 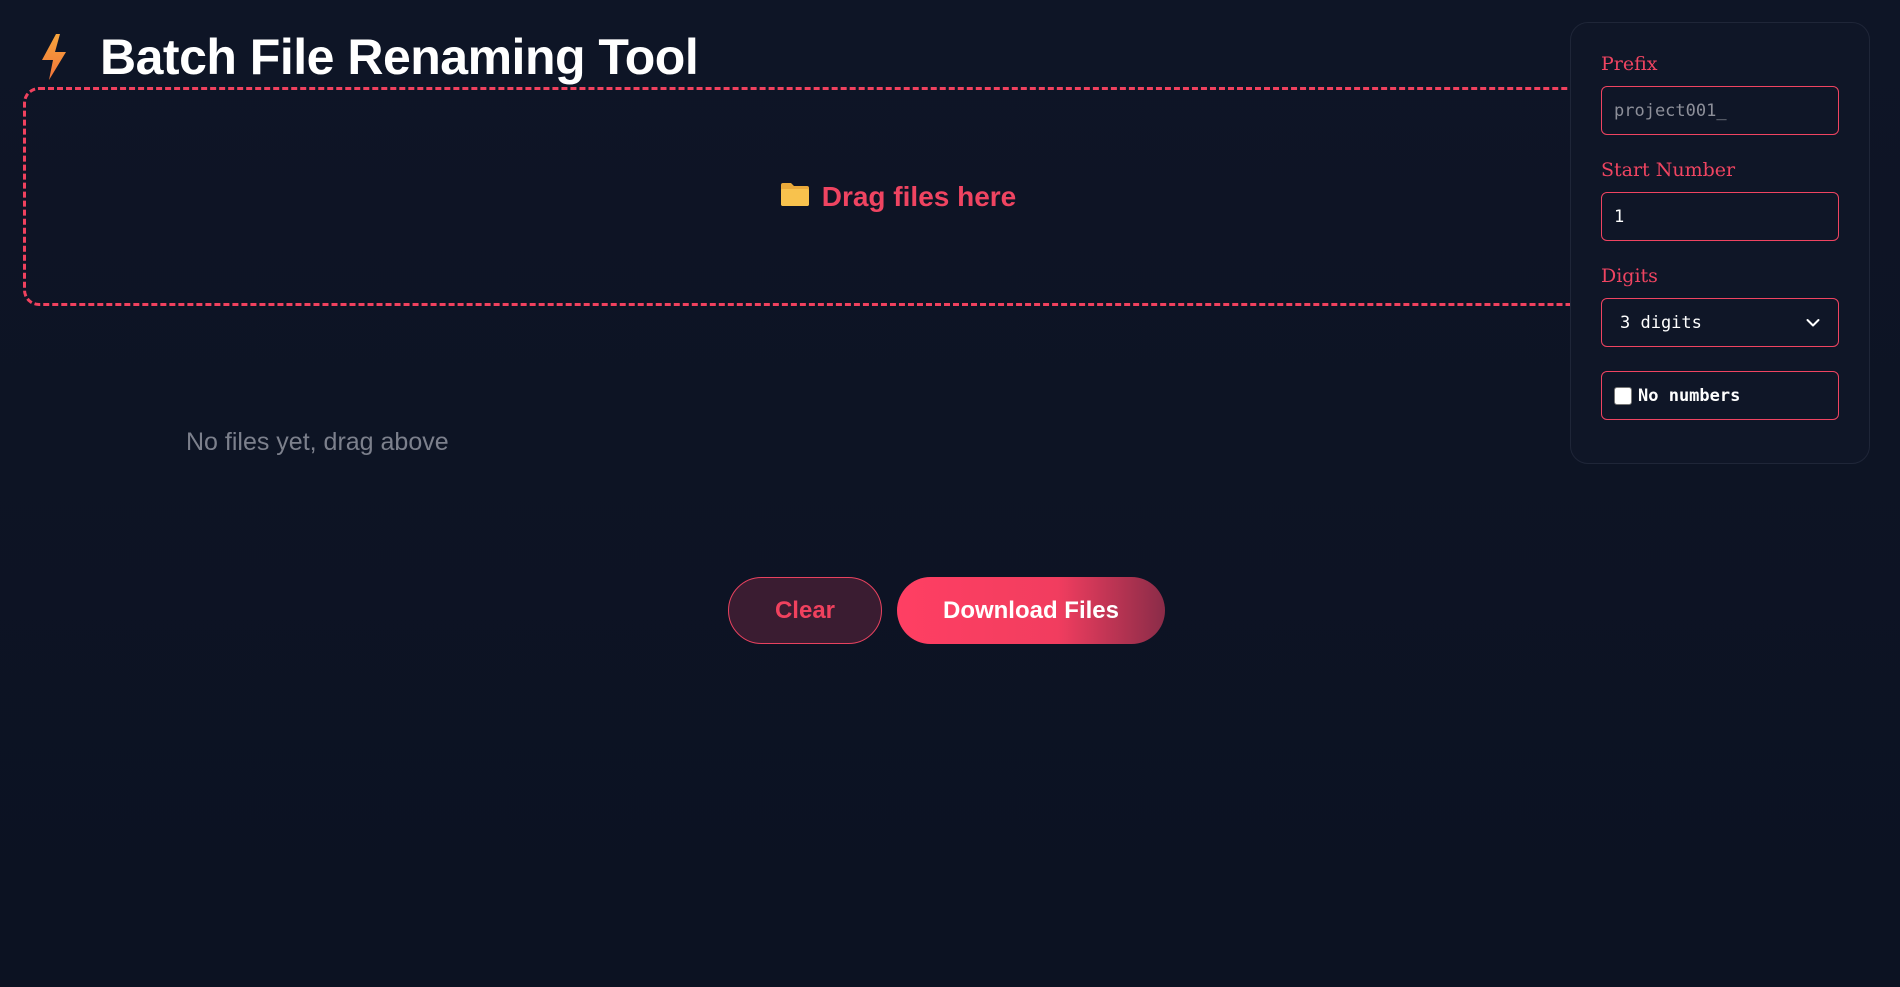 I want to click on dropzone-content: Drag files here, so click(x=898, y=196).